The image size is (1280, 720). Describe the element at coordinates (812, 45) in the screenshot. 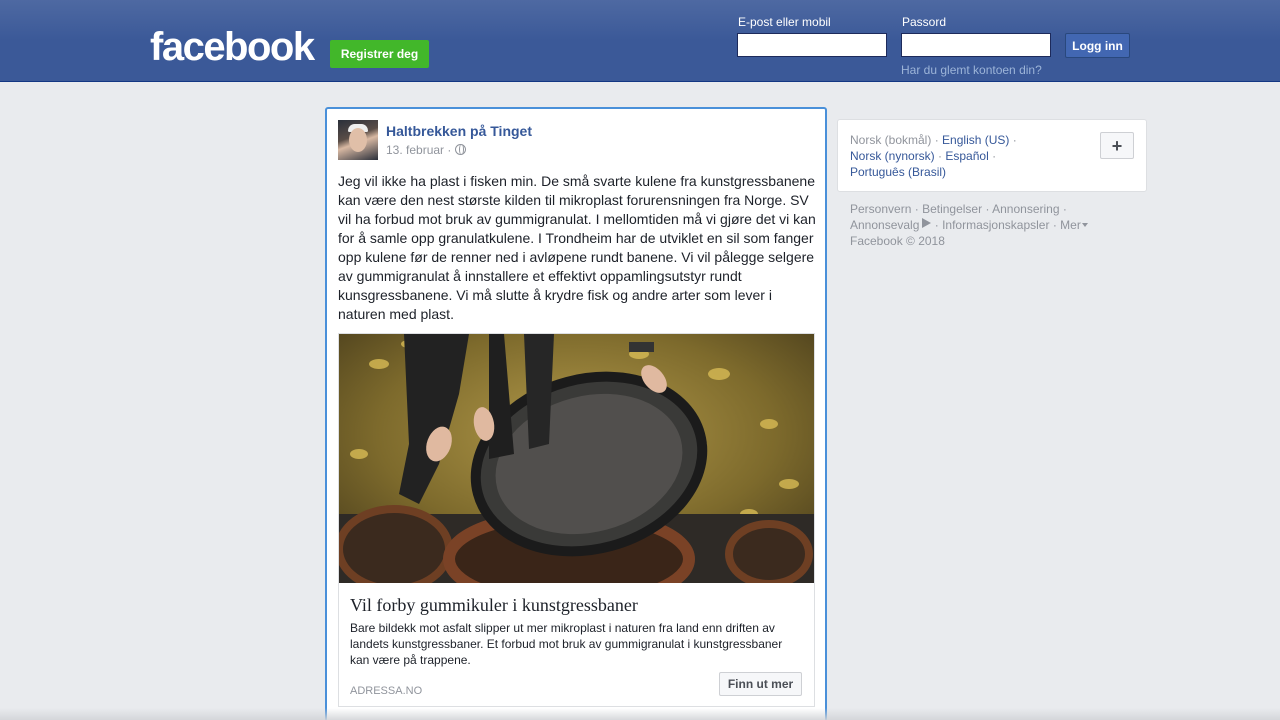

I see `email-field` at that location.